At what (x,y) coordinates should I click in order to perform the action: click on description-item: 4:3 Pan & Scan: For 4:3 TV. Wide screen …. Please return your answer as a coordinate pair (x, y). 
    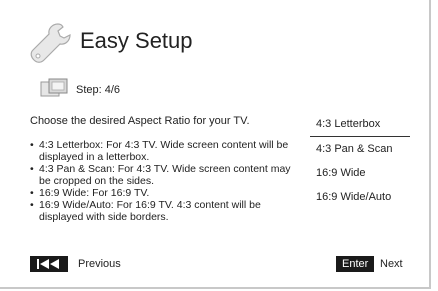
    Looking at the image, I should click on (165, 175).